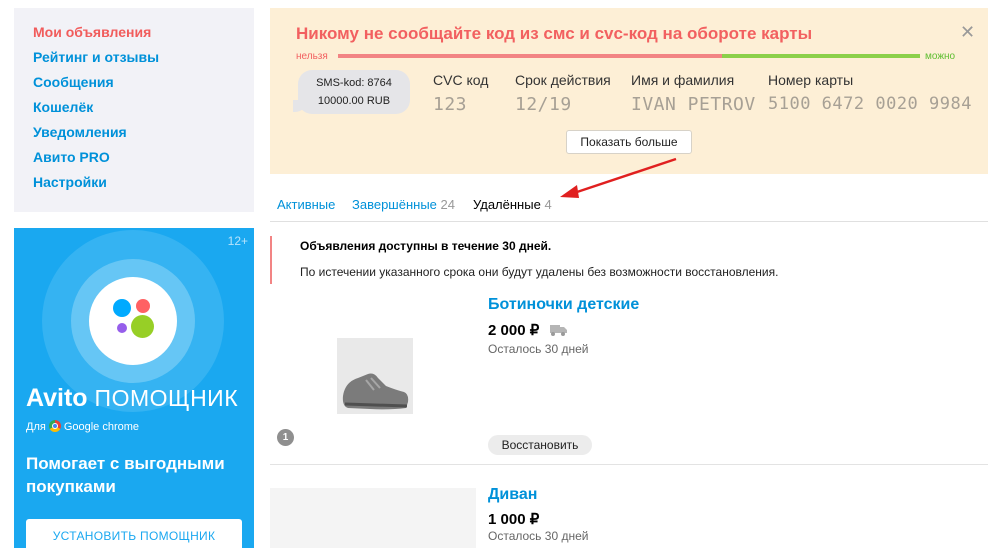 The height and width of the screenshot is (548, 988). Describe the element at coordinates (870, 104) in the screenshot. I see `field-value: 5100 6472 0020 9984` at that location.